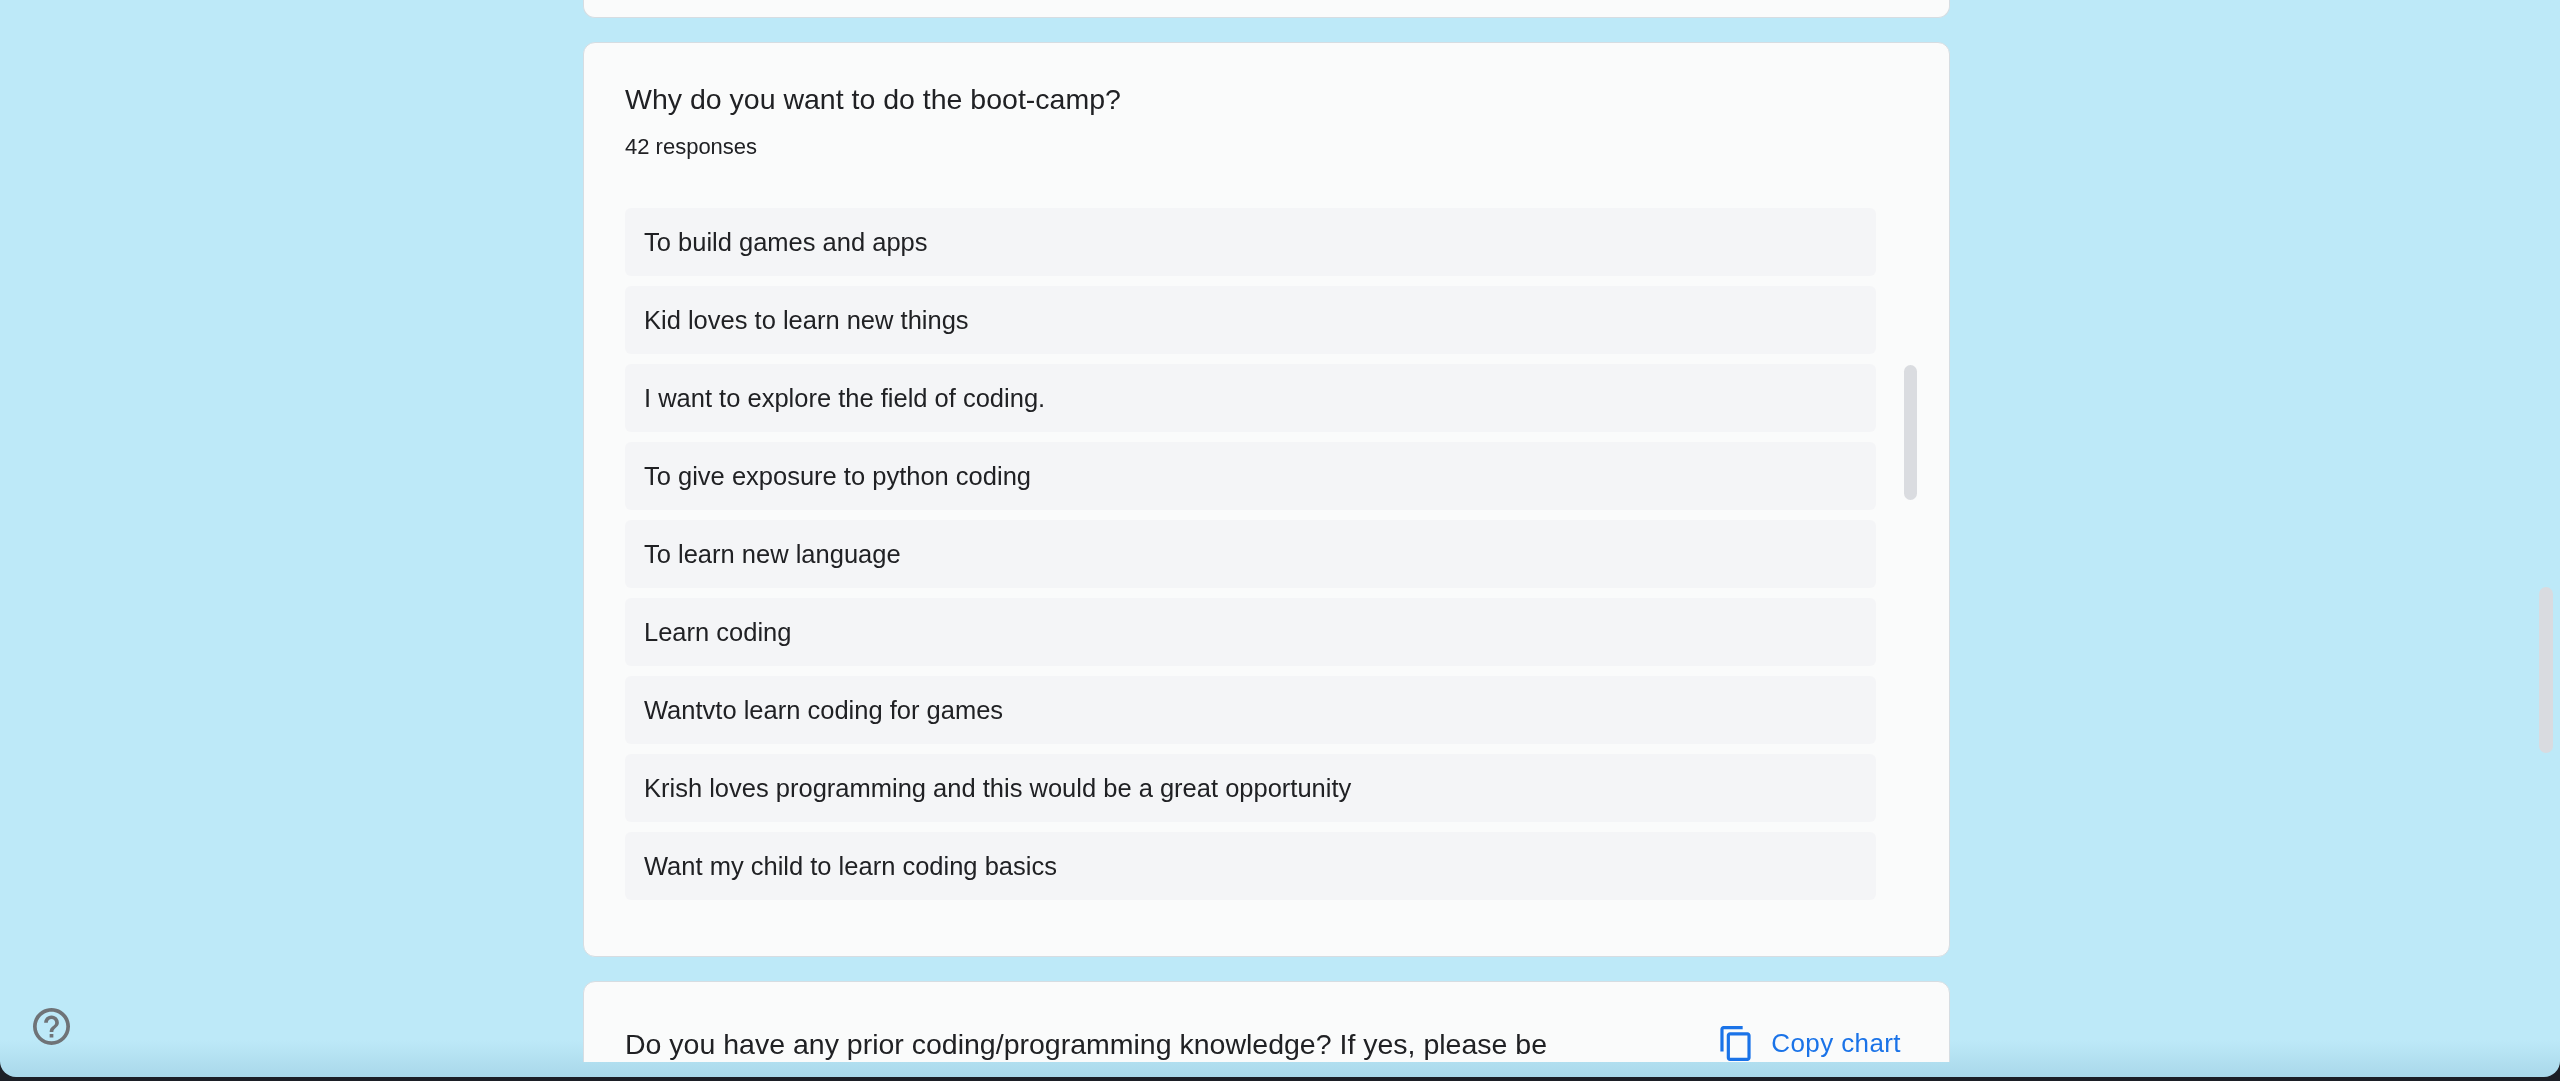 Image resolution: width=2560 pixels, height=1081 pixels. Describe the element at coordinates (1250, 476) in the screenshot. I see `response-item: To give exposure to python coding` at that location.